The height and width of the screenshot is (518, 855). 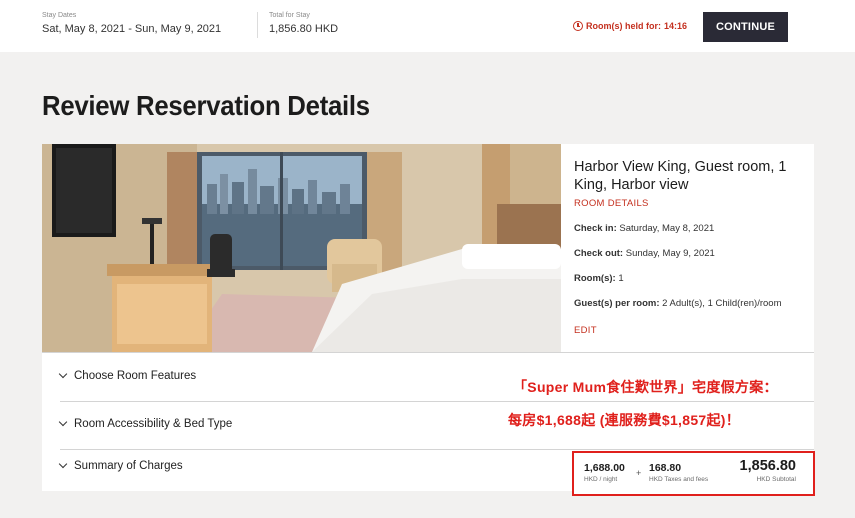 I want to click on promo-line-1: 「Super Mum食住歎世界」宅度假方案：, so click(x=645, y=387).